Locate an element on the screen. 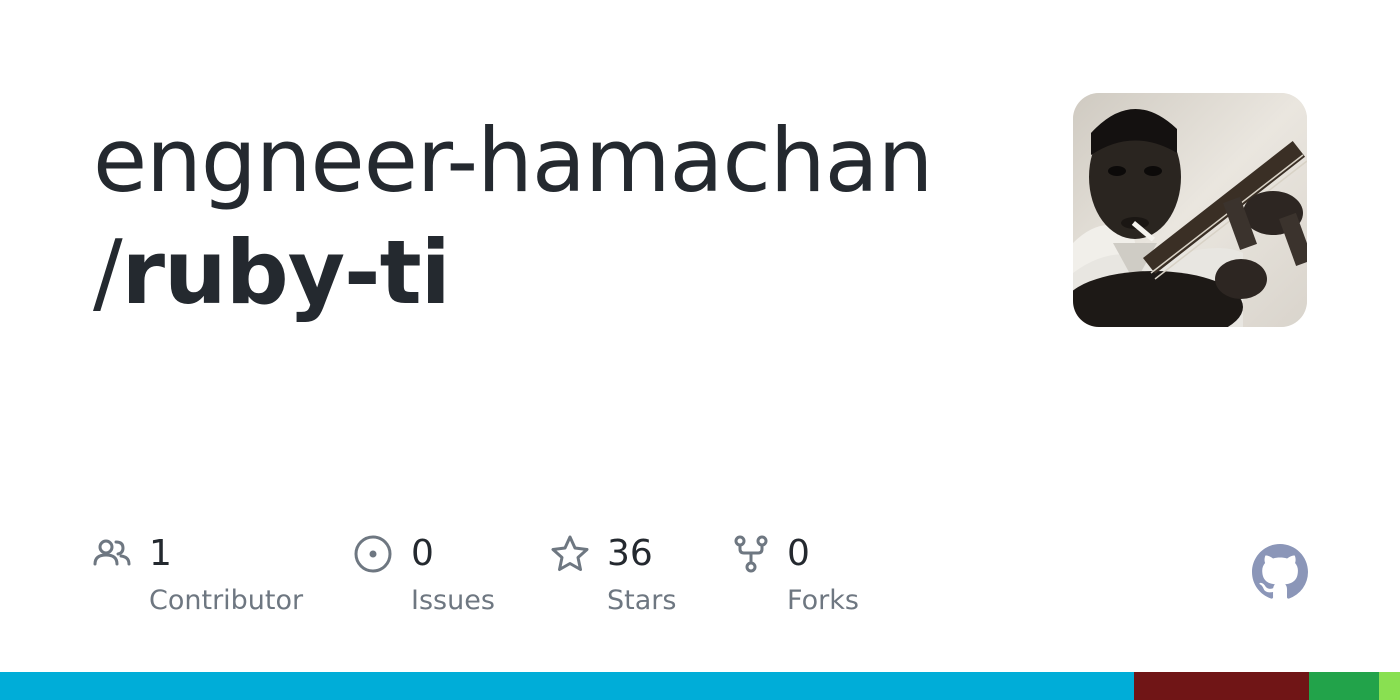 This screenshot has width=1400, height=700. avatar-photo is located at coordinates (1190, 210).